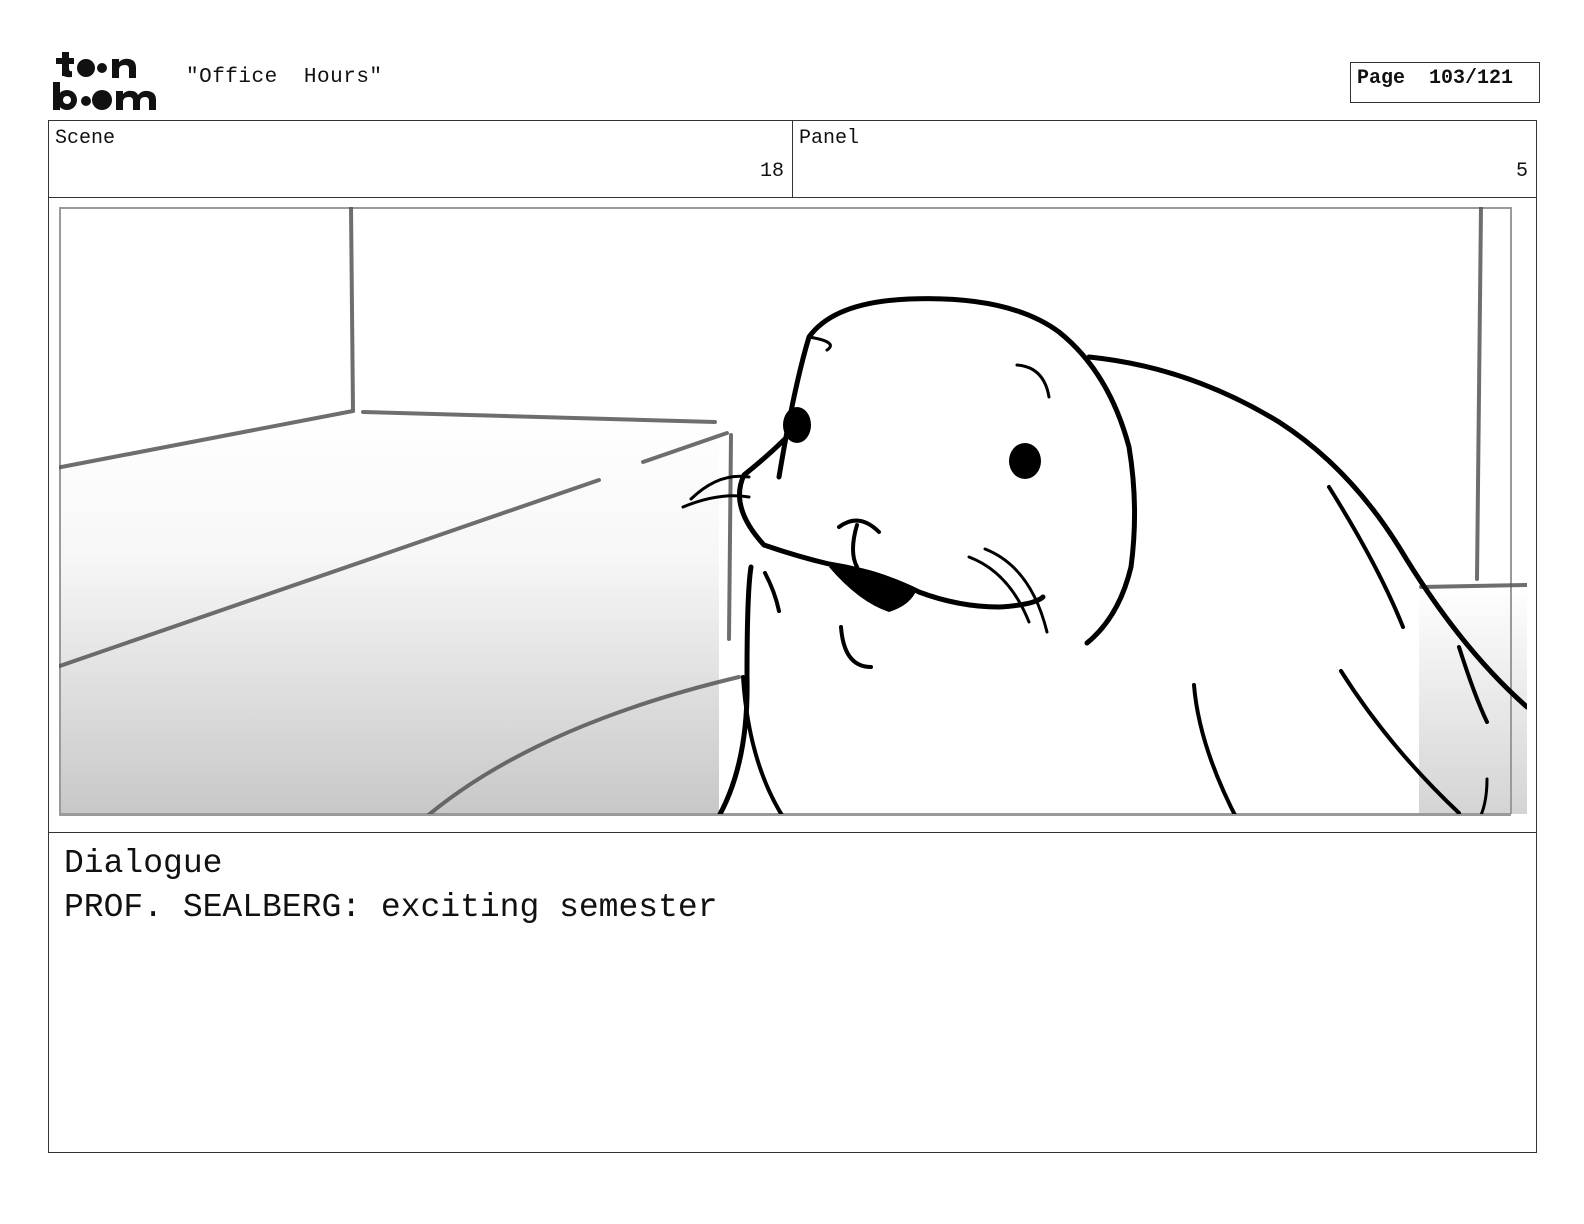 This screenshot has height=1224, width=1584. What do you see at coordinates (284, 77) in the screenshot?
I see `storyboard-title: "Office Hours"` at bounding box center [284, 77].